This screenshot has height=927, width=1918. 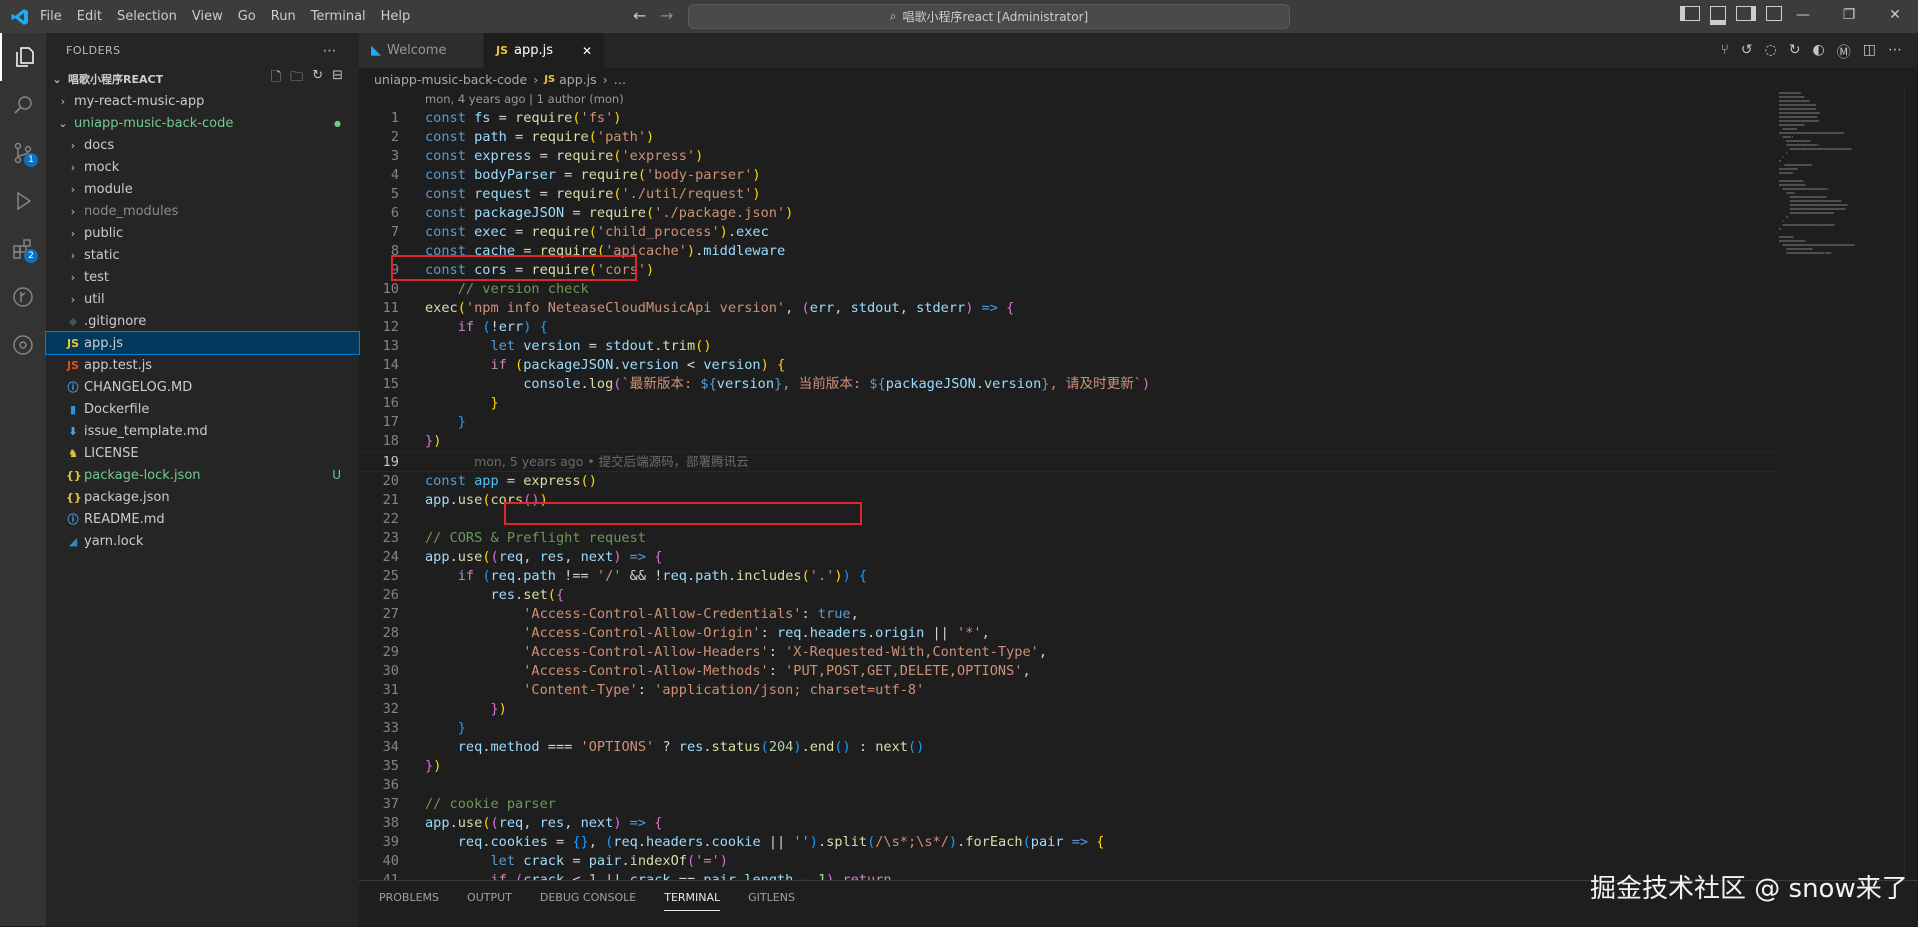 I want to click on command-center: ⌕ 唱歌小程序react [Administrator], so click(x=989, y=16).